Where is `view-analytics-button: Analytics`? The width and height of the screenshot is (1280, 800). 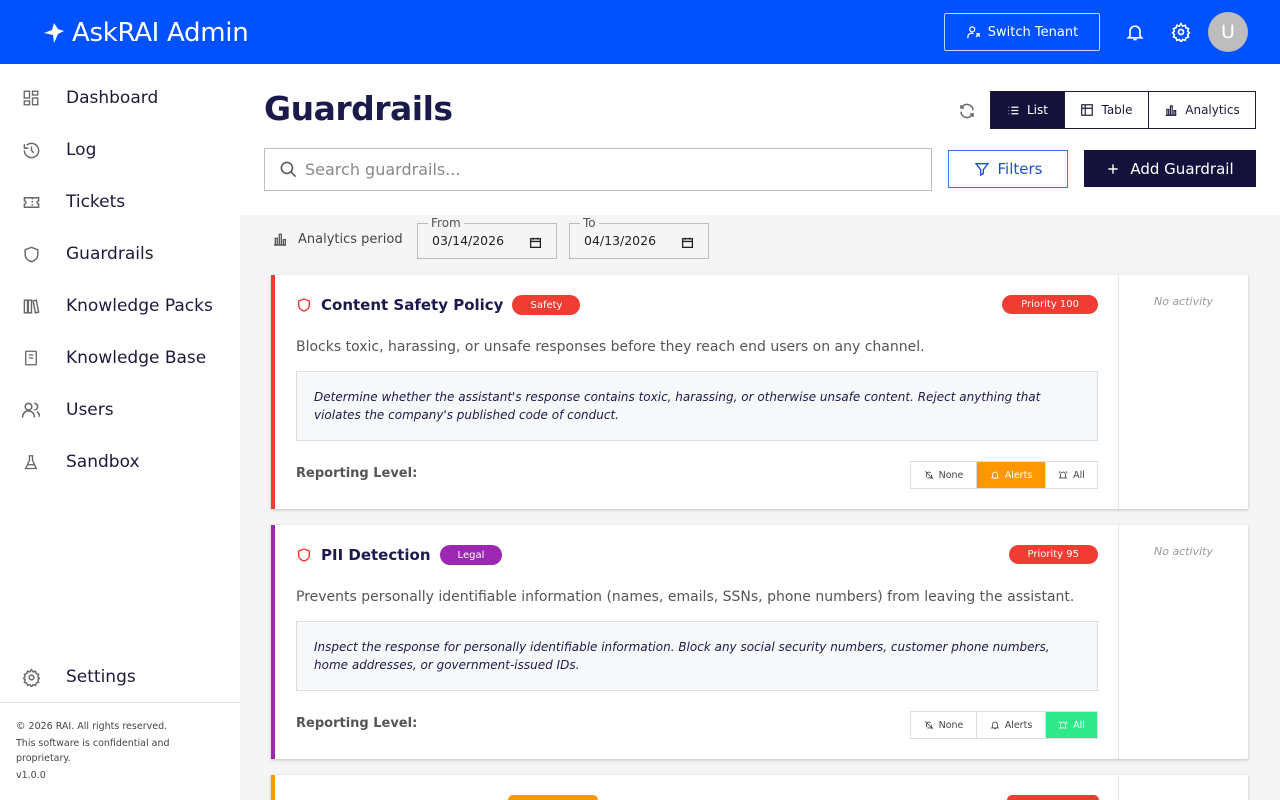
view-analytics-button: Analytics is located at coordinates (1202, 110).